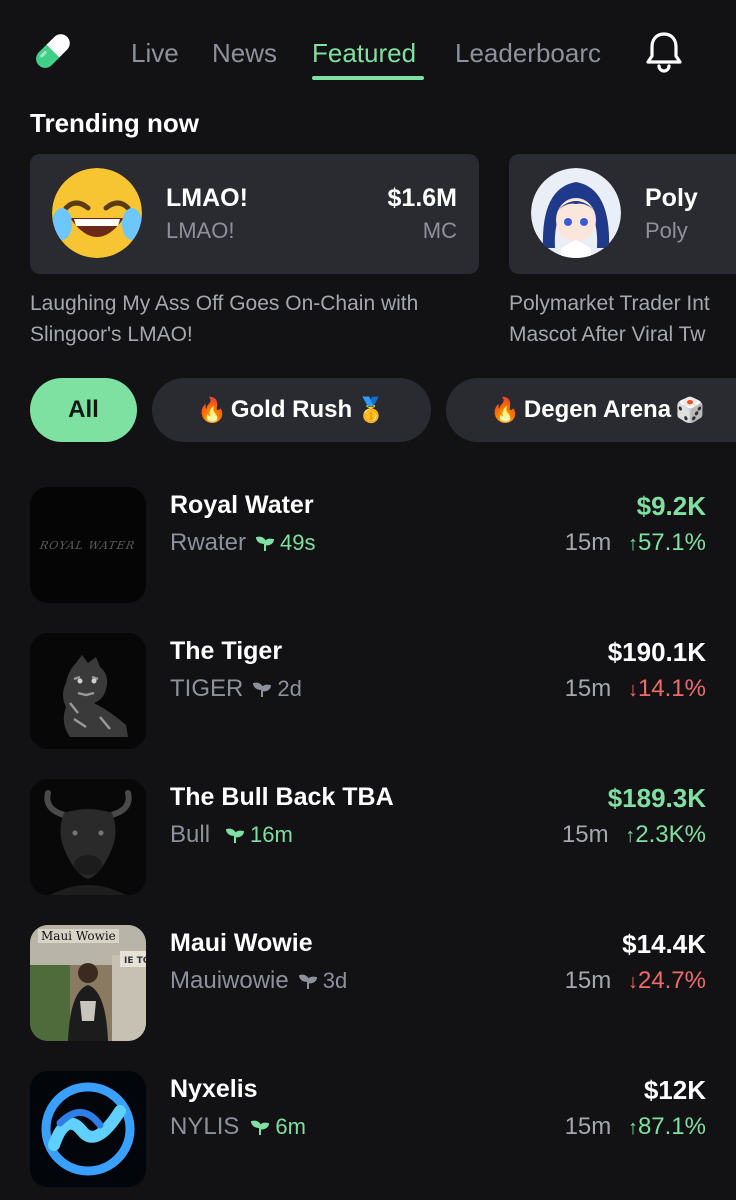 The width and height of the screenshot is (736, 1200). Describe the element at coordinates (368, 78) in the screenshot. I see `active-tab-indicator` at that location.